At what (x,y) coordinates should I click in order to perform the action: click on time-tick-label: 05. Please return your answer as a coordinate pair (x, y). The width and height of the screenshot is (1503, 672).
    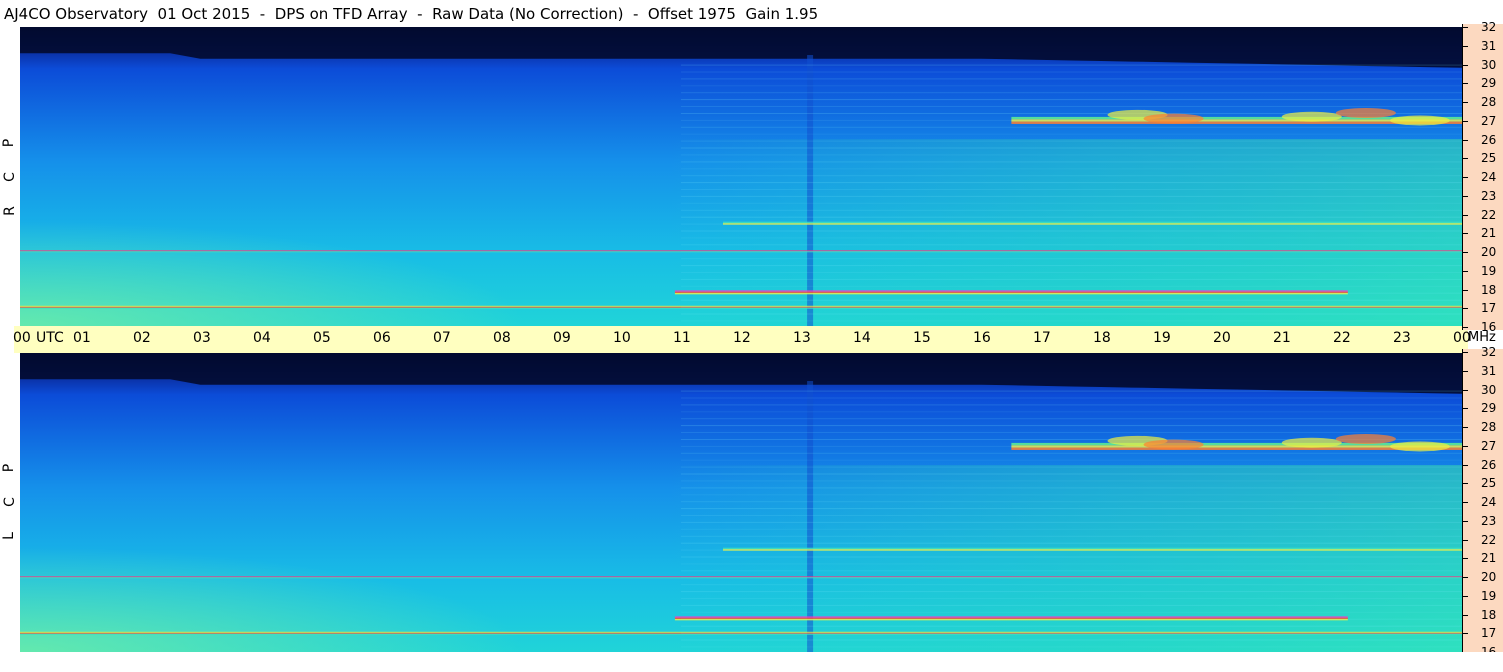
    Looking at the image, I should click on (322, 338).